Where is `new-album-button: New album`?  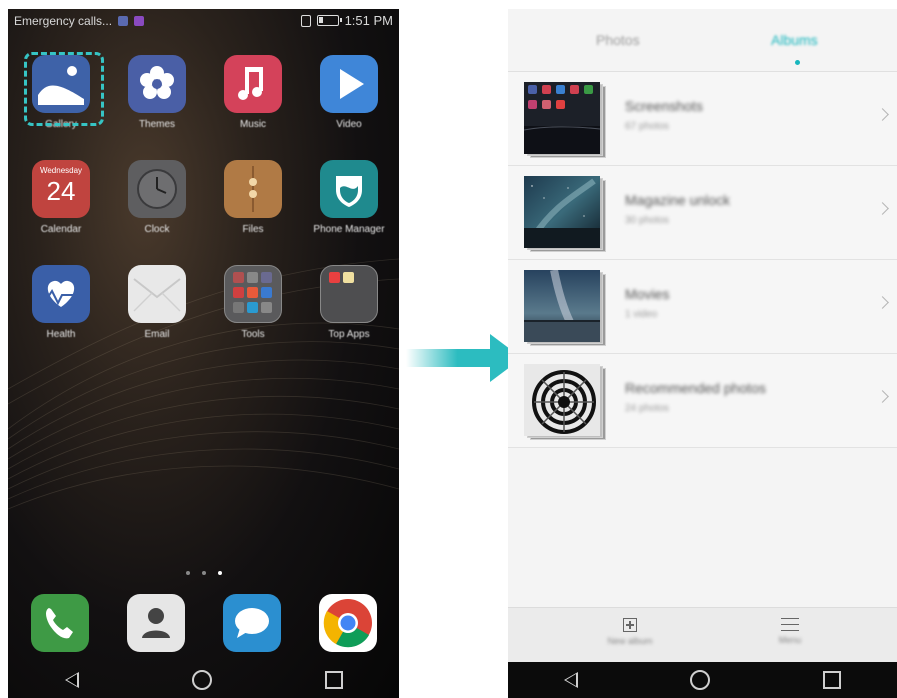
new-album-button: New album is located at coordinates (630, 632).